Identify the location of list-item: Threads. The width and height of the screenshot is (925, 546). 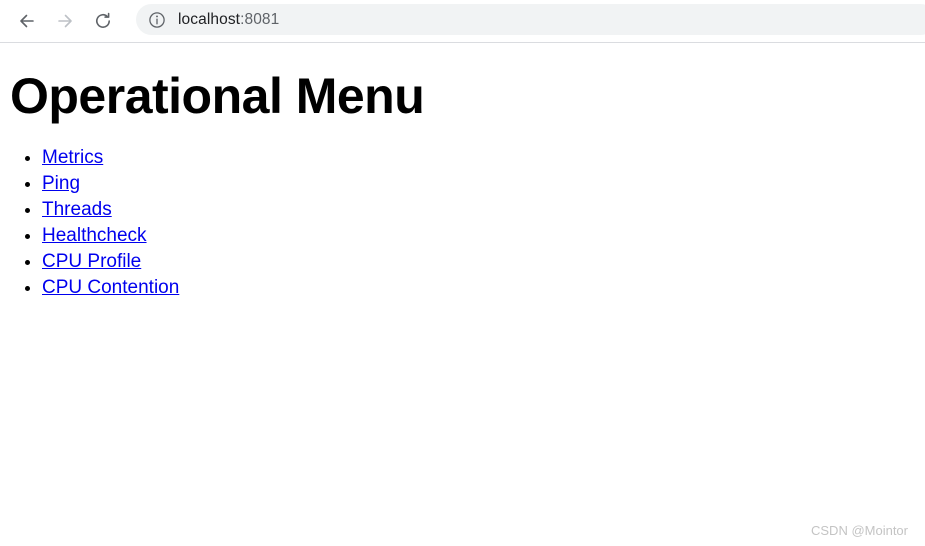
(110, 210).